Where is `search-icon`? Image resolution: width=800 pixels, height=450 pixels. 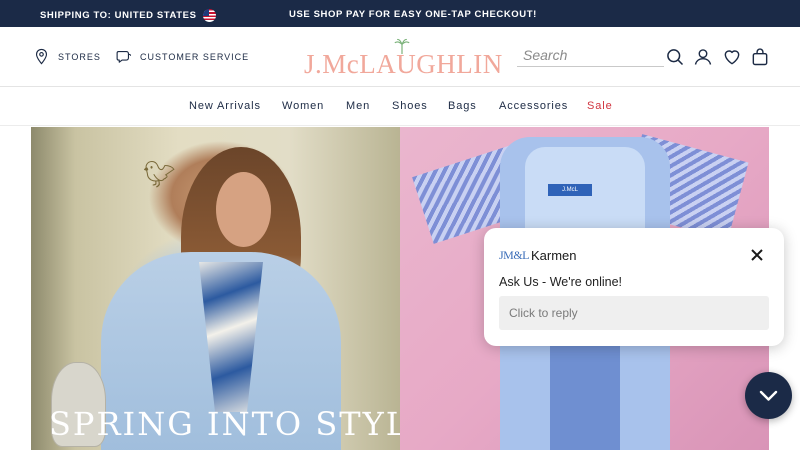
search-icon is located at coordinates (675, 57).